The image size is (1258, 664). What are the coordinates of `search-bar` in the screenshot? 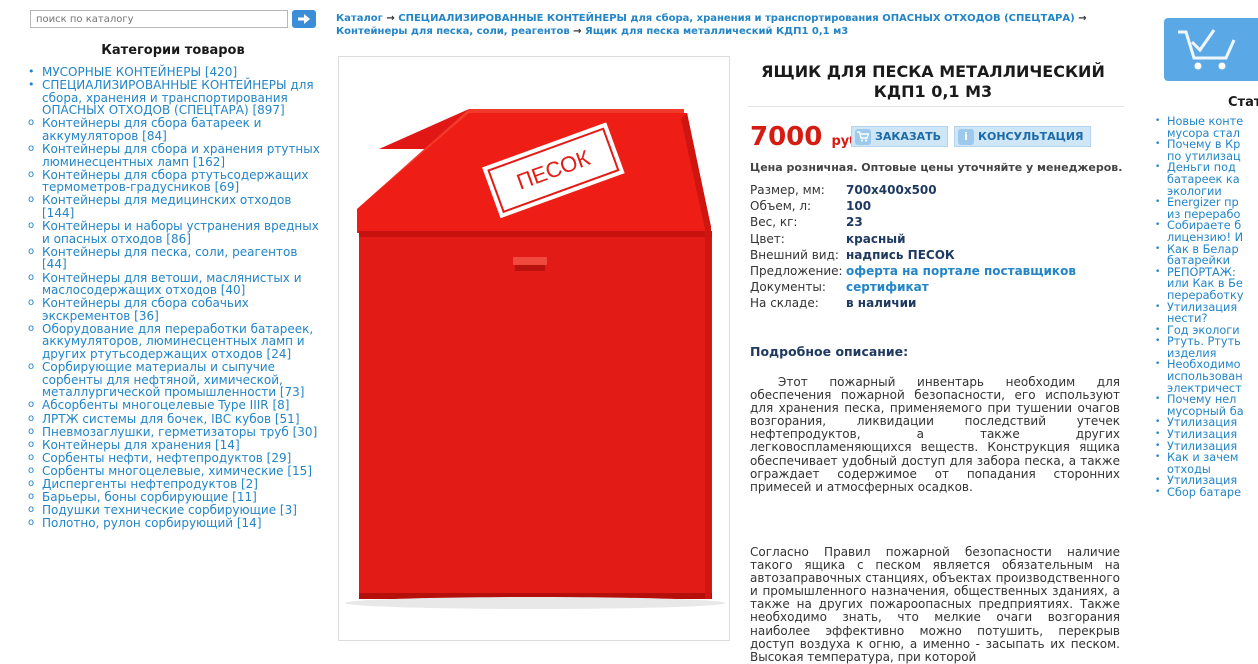 It's located at (173, 19).